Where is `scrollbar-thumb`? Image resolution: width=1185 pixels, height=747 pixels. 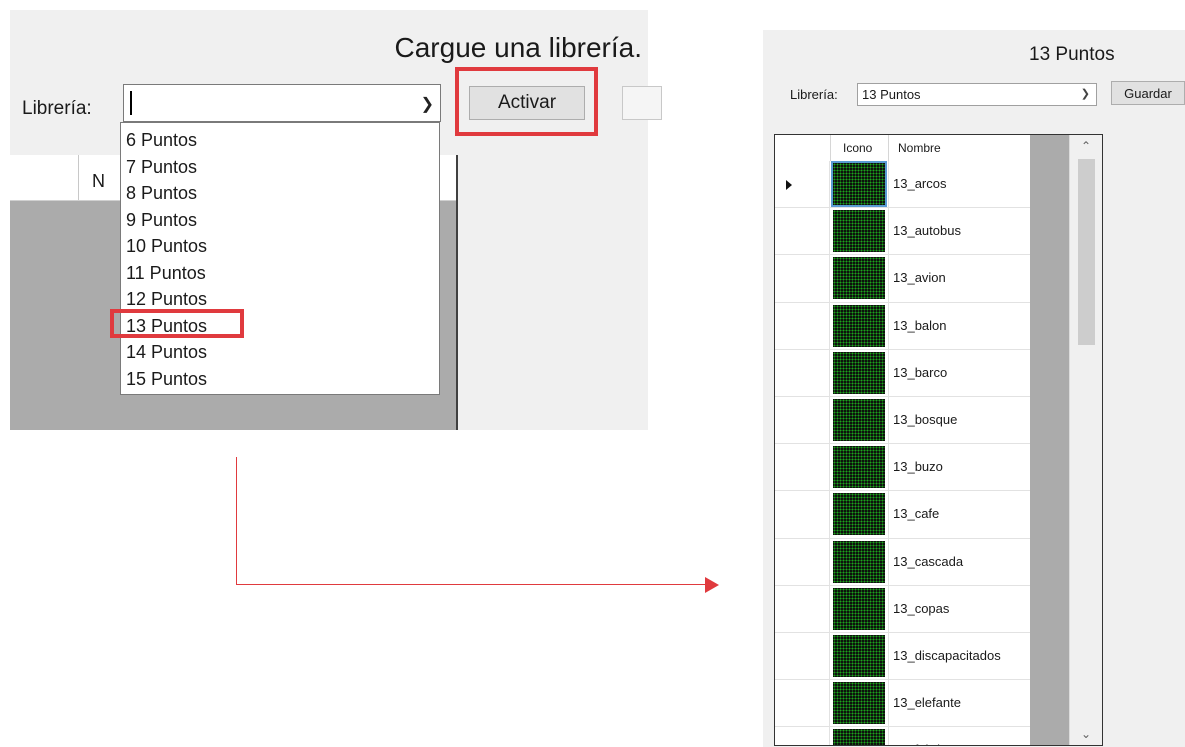
scrollbar-thumb is located at coordinates (1086, 252).